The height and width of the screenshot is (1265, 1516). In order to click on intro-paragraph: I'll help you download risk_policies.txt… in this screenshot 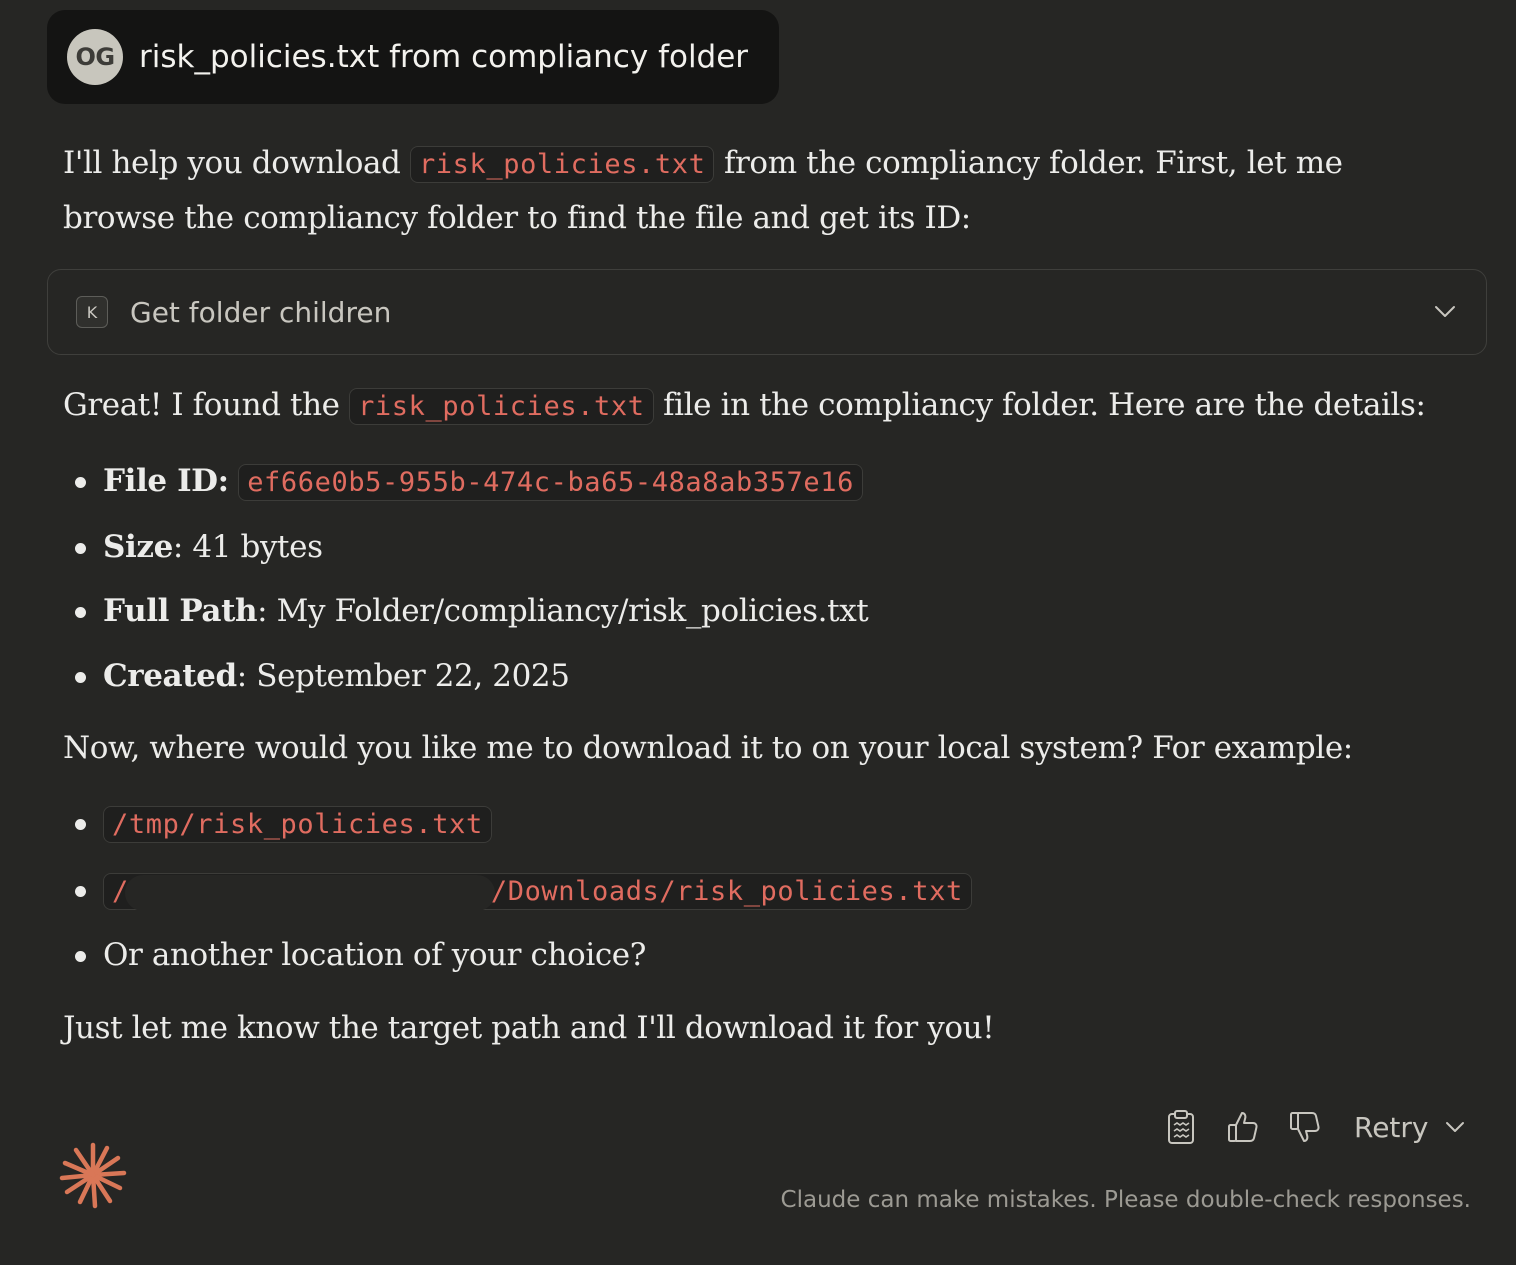, I will do `click(703, 164)`.